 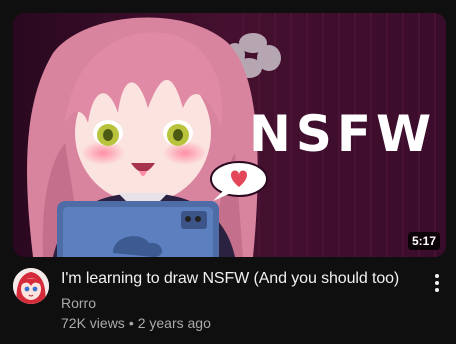 I want to click on avatar-image, so click(x=31, y=286).